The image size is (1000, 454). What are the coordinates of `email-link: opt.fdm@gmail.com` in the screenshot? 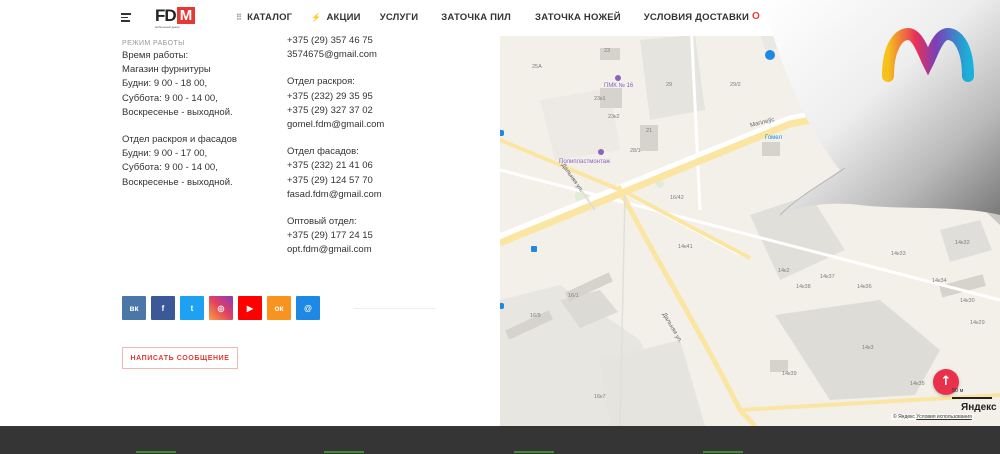 It's located at (387, 250).